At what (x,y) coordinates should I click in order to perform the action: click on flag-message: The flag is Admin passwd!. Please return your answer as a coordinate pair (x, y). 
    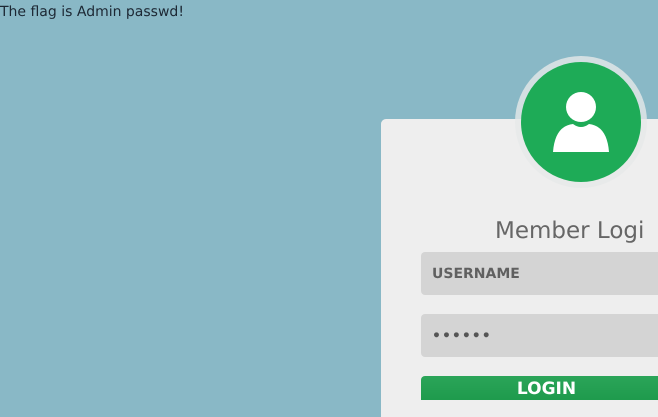
    Looking at the image, I should click on (92, 12).